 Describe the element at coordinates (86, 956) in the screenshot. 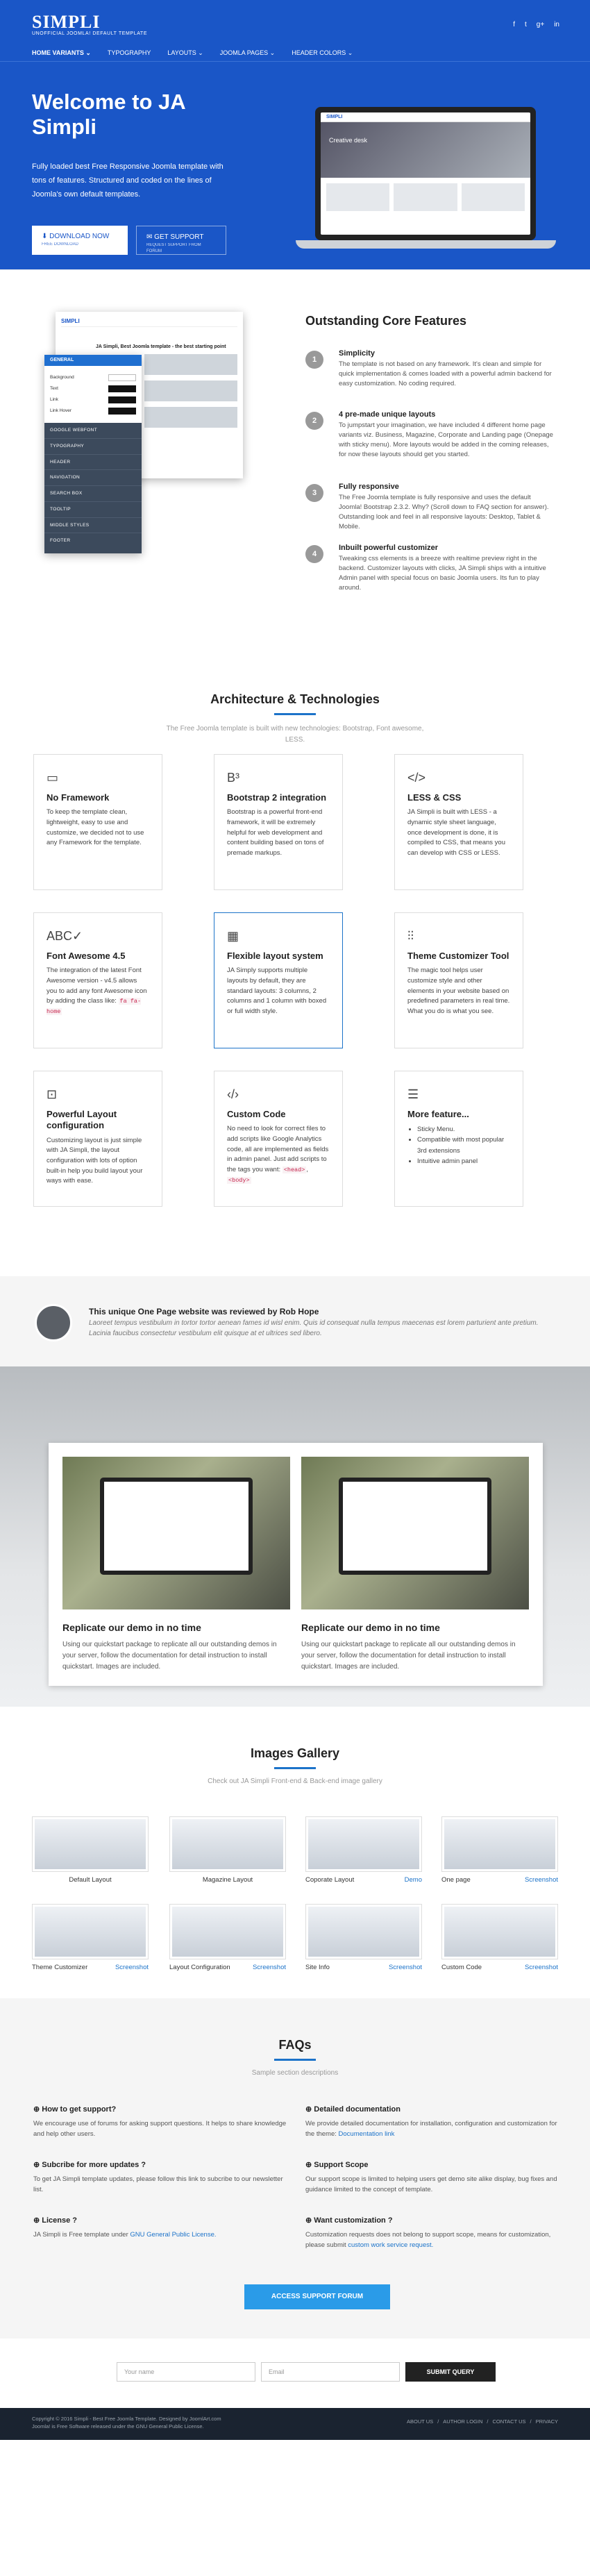

I see `card-title: Font Awesome 4.5` at that location.